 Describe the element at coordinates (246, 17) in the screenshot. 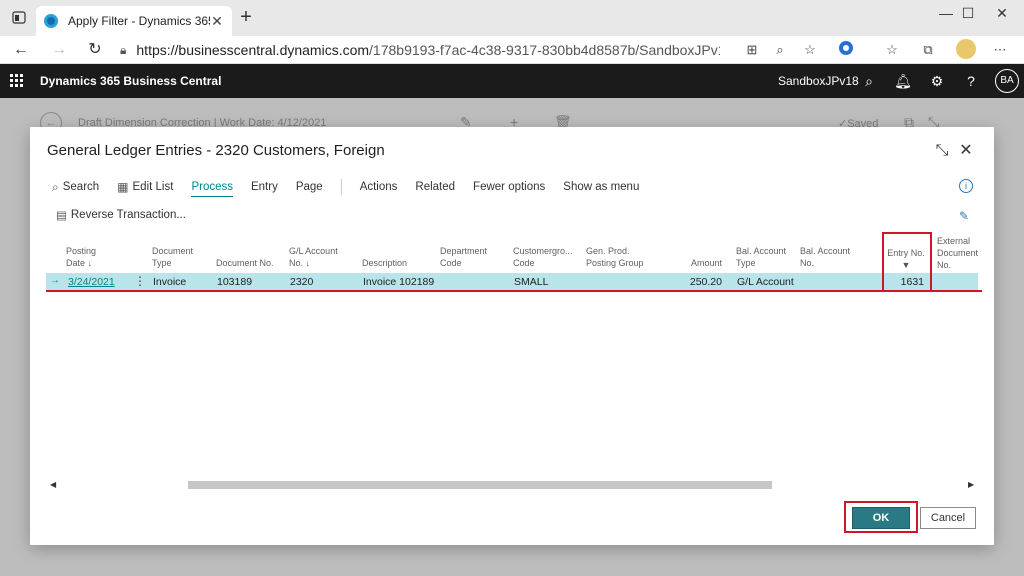

I see `new-tab-button: +` at that location.